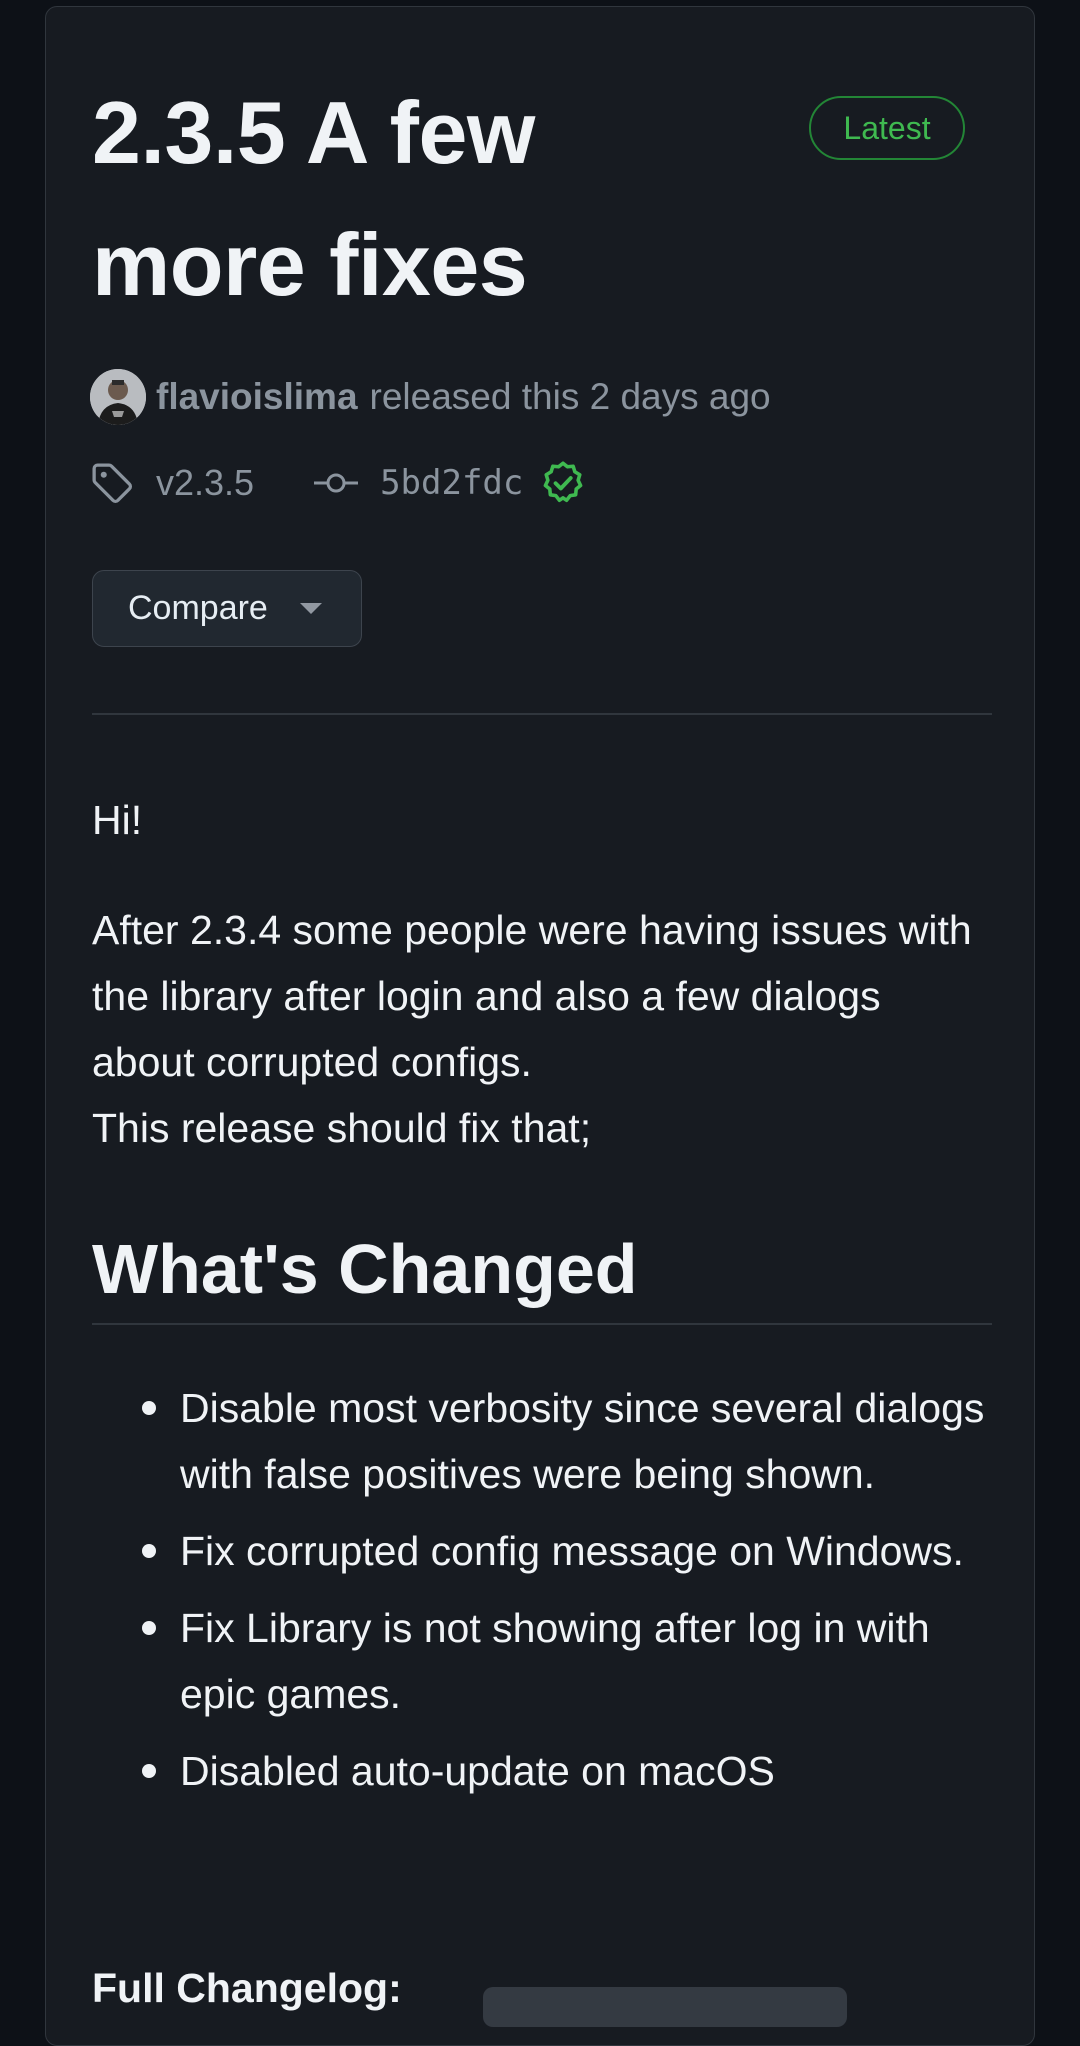 The width and height of the screenshot is (1080, 2046). I want to click on commit-link: 5bd2fdc, so click(451, 483).